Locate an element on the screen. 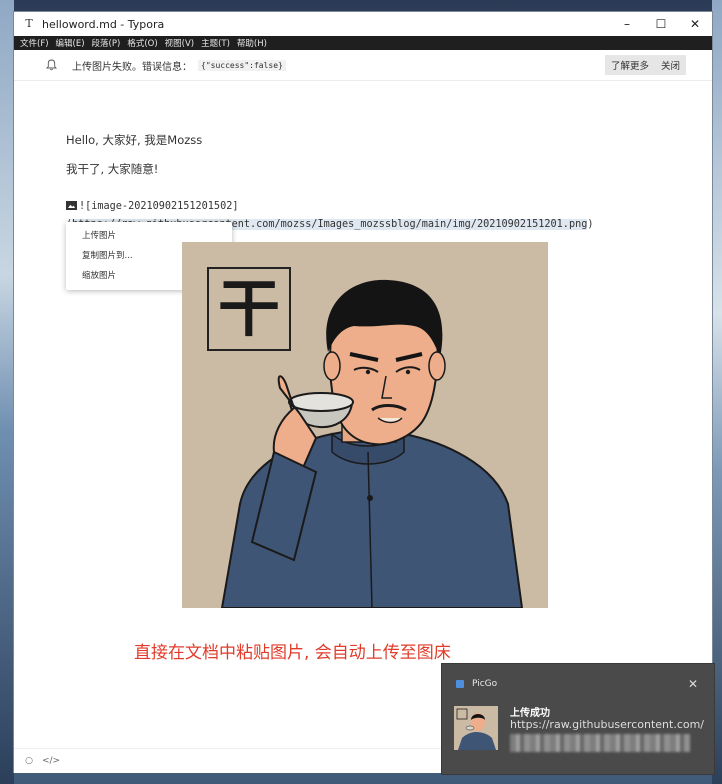 The height and width of the screenshot is (784, 722). menu-edit: 编辑(E) is located at coordinates (70, 43).